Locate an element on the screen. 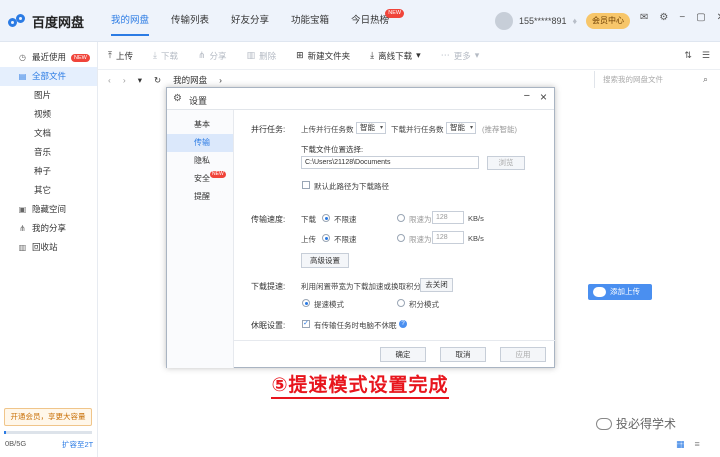 The width and height of the screenshot is (720, 457). upload-unlimited-label: 不限速 is located at coordinates (345, 239).